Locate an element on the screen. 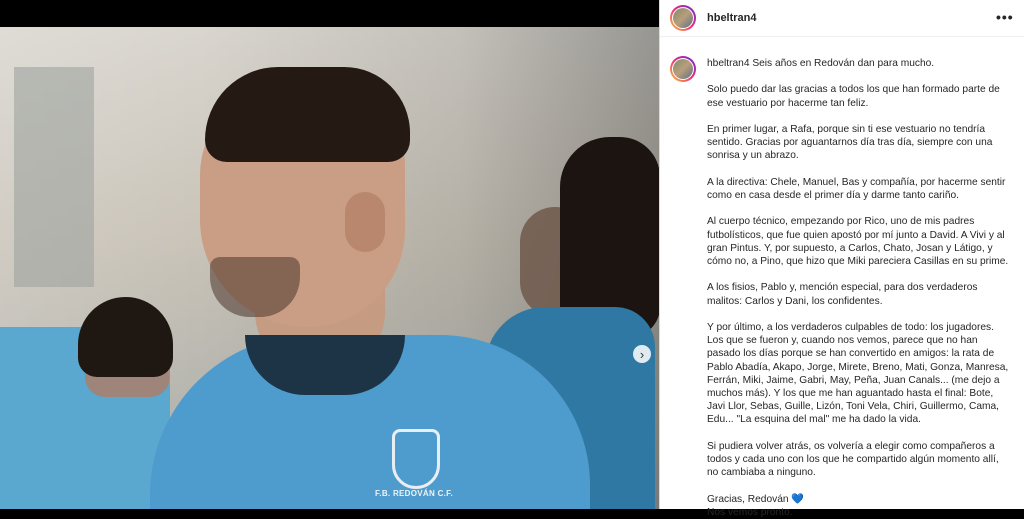 The width and height of the screenshot is (1024, 519). chevron-right-icon: › is located at coordinates (642, 354).